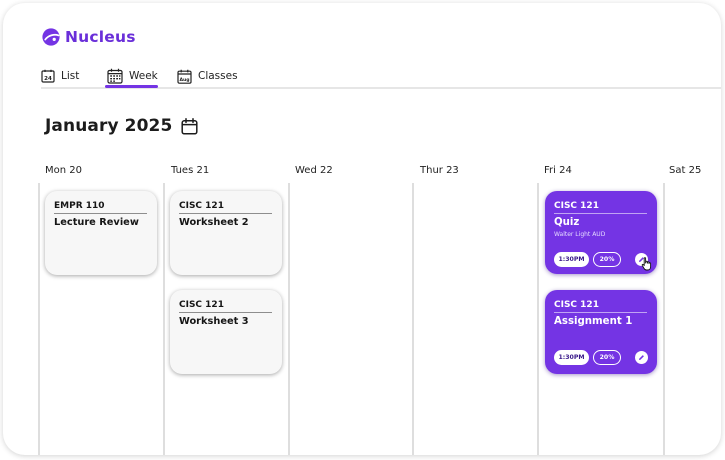  I want to click on task-title: Worksheet 2, so click(214, 222).